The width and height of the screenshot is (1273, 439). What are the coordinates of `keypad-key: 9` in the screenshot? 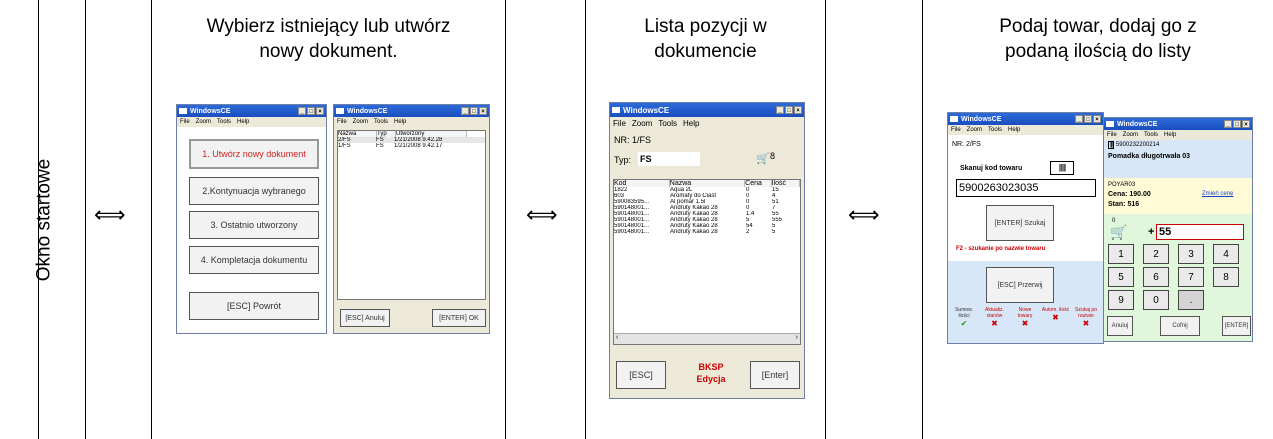 It's located at (1121, 300).